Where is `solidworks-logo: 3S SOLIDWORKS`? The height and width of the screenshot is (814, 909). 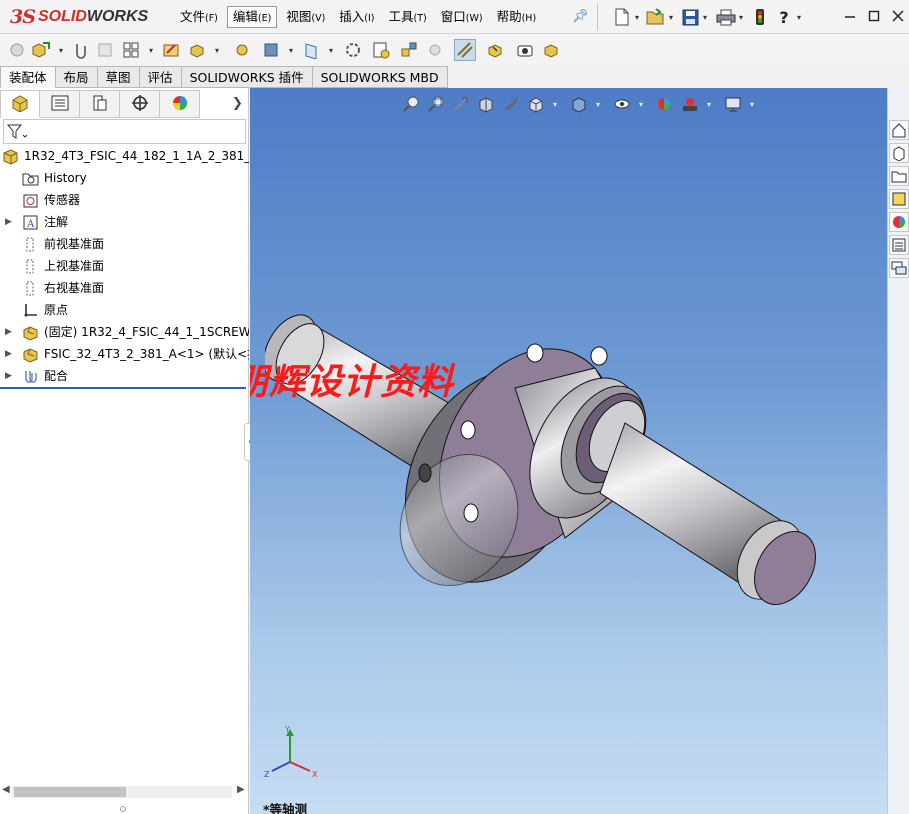 solidworks-logo: 3S SOLIDWORKS is located at coordinates (79, 17).